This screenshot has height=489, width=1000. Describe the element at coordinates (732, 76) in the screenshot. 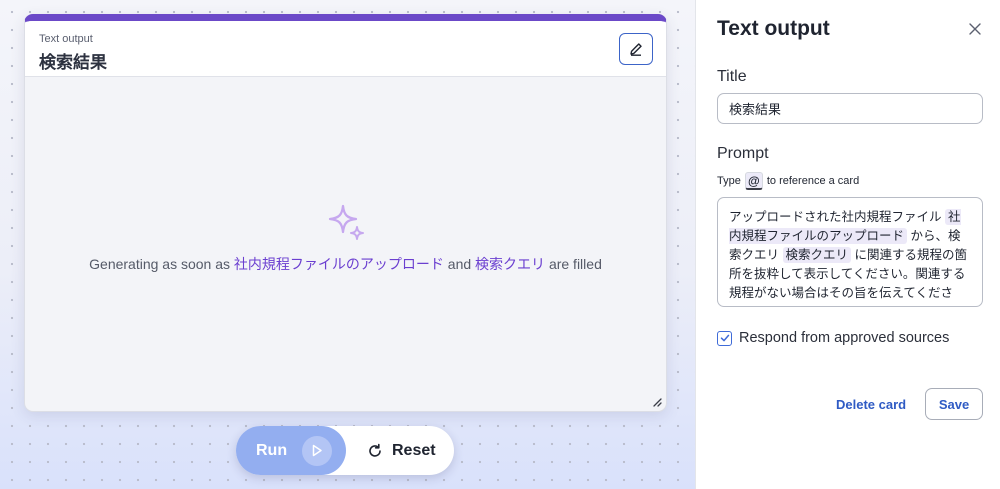

I see `title-field-label: Title` at that location.